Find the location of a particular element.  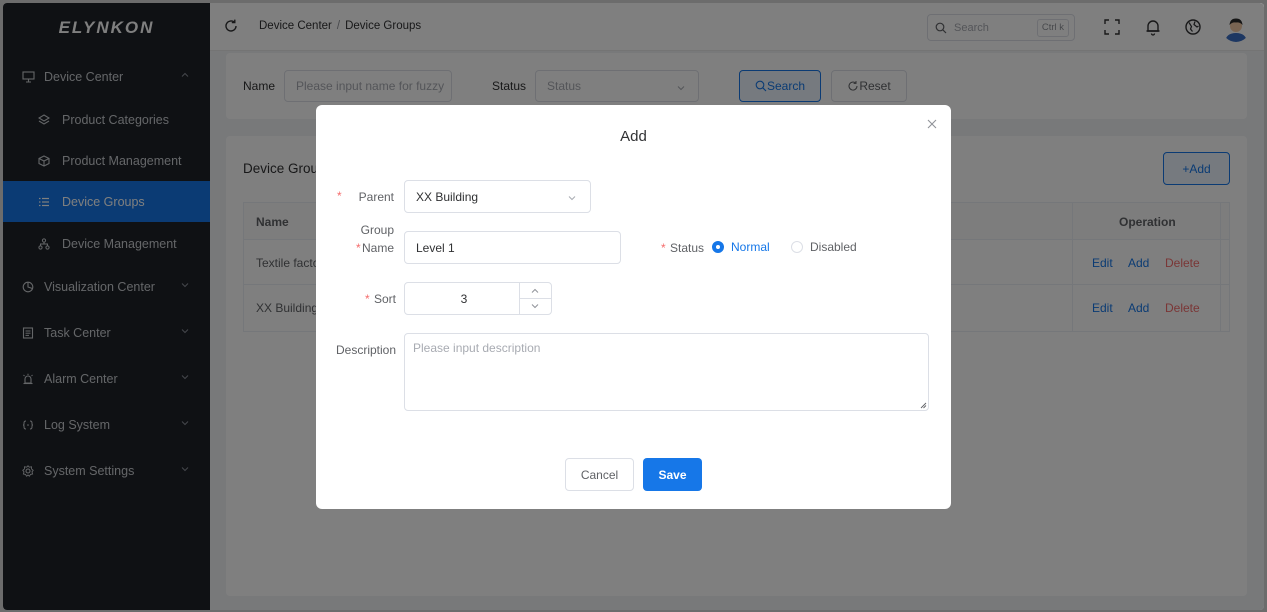

description-placeholder: Please input description is located at coordinates (477, 348).